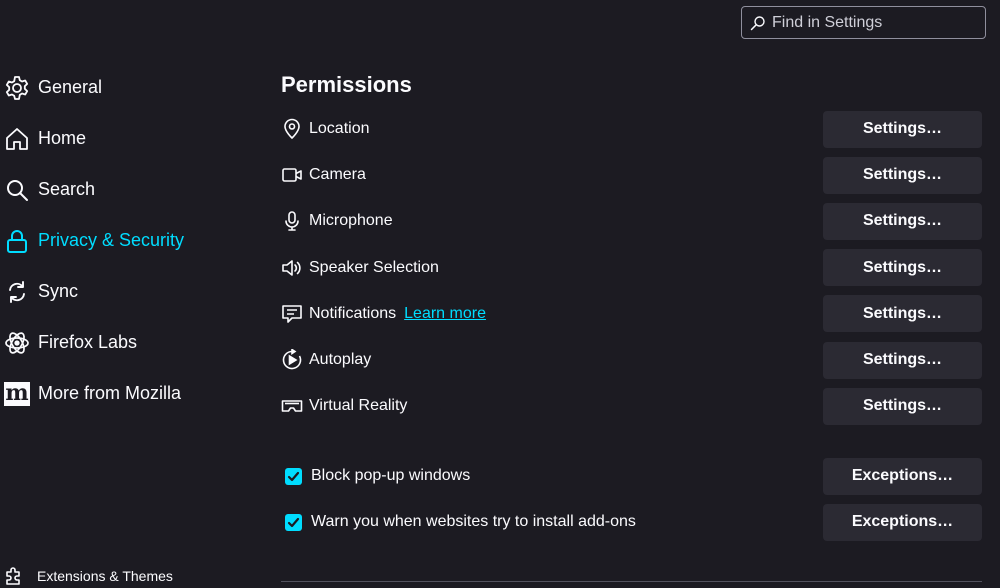 This screenshot has height=588, width=1000. Describe the element at coordinates (353, 313) in the screenshot. I see `permission-label: Notifications` at that location.